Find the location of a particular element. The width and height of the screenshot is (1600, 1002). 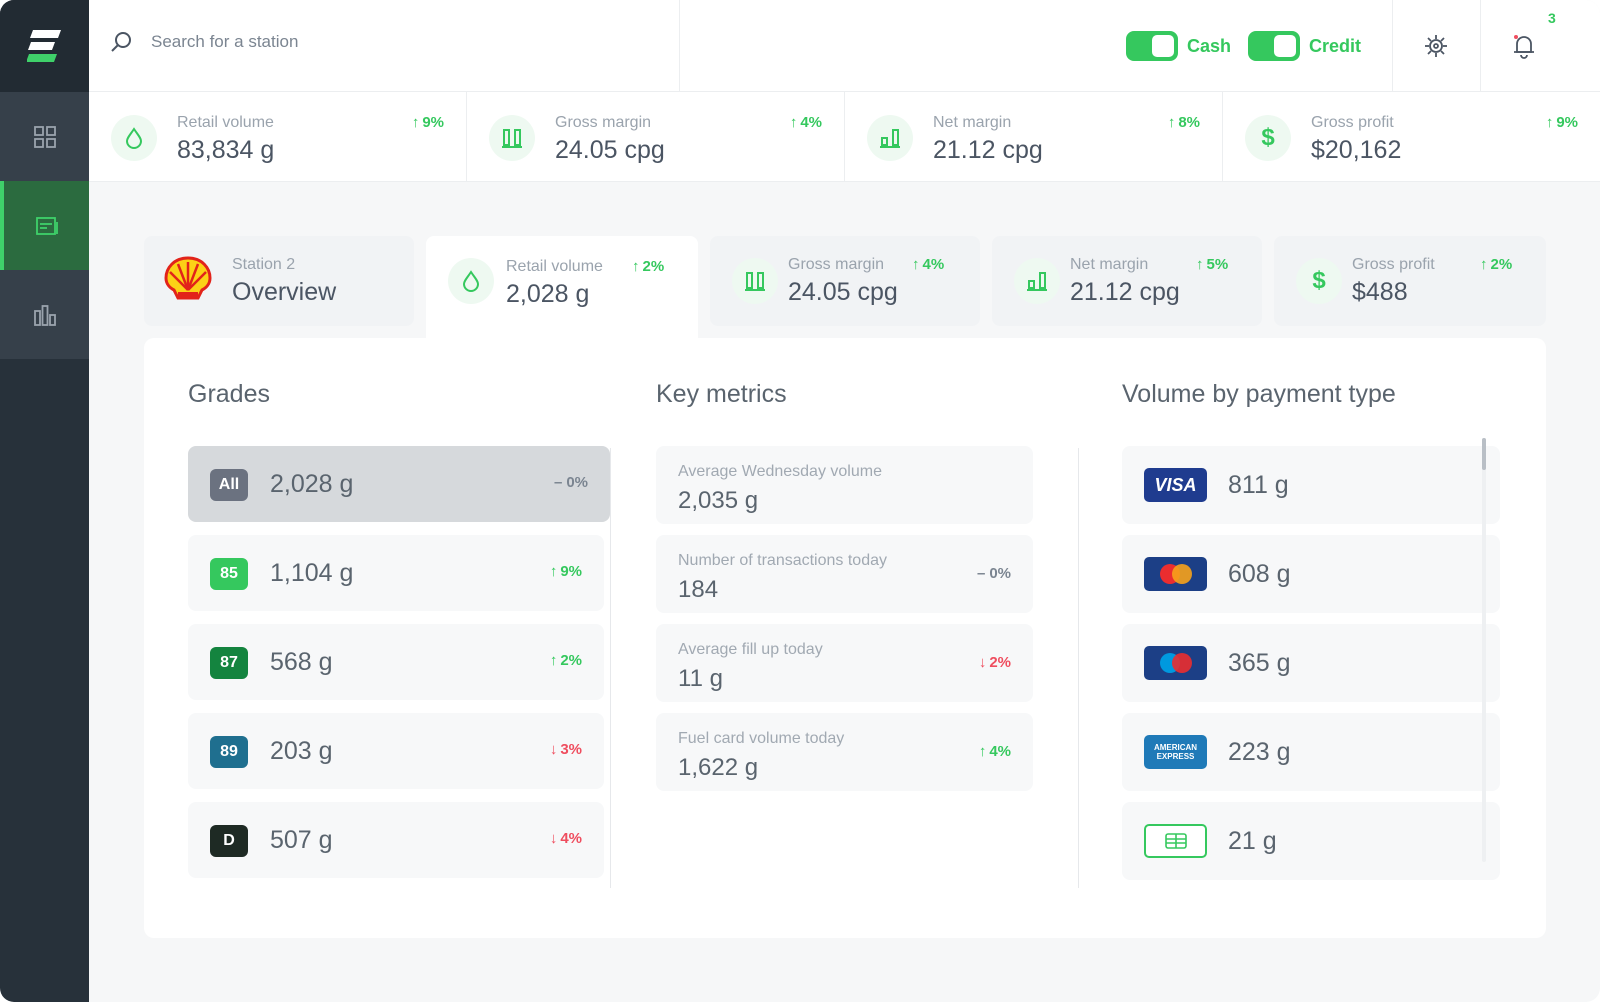

bar-chart-icon is located at coordinates (44, 315).